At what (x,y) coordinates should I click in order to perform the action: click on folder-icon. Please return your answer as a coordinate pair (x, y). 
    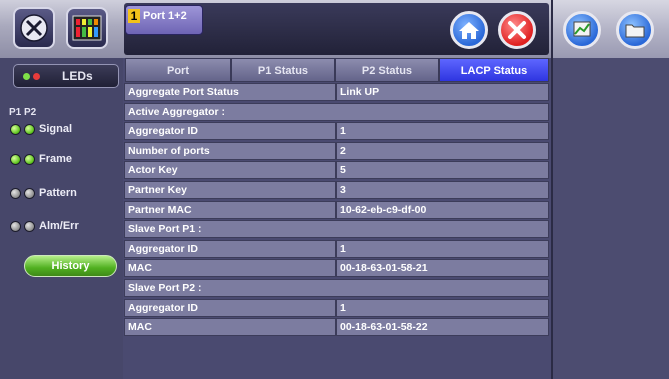
    Looking at the image, I should click on (635, 31).